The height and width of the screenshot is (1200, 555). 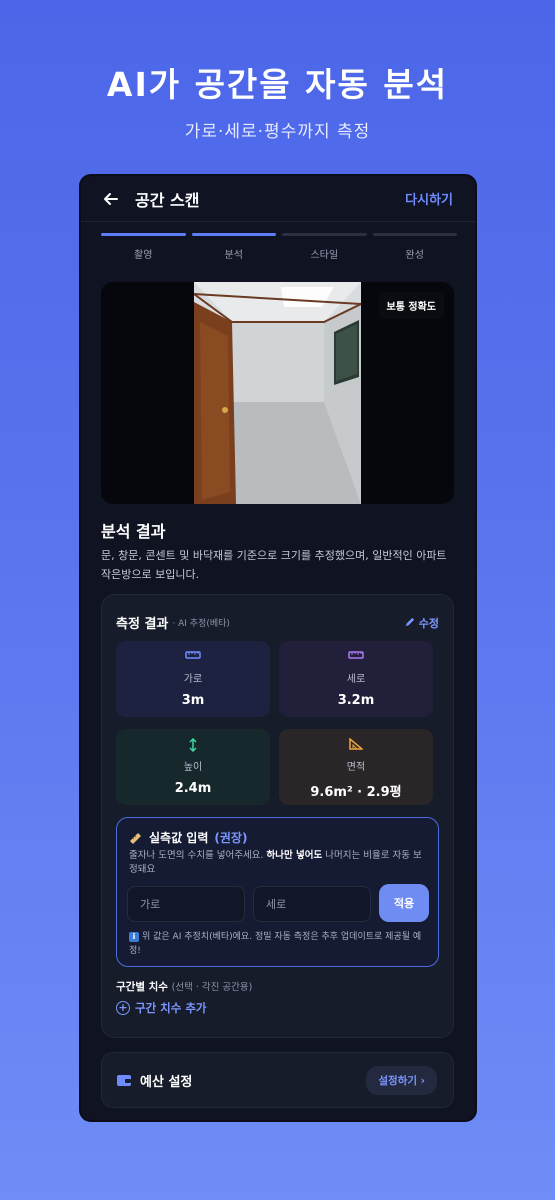 I want to click on width-label: 가로, so click(x=193, y=679).